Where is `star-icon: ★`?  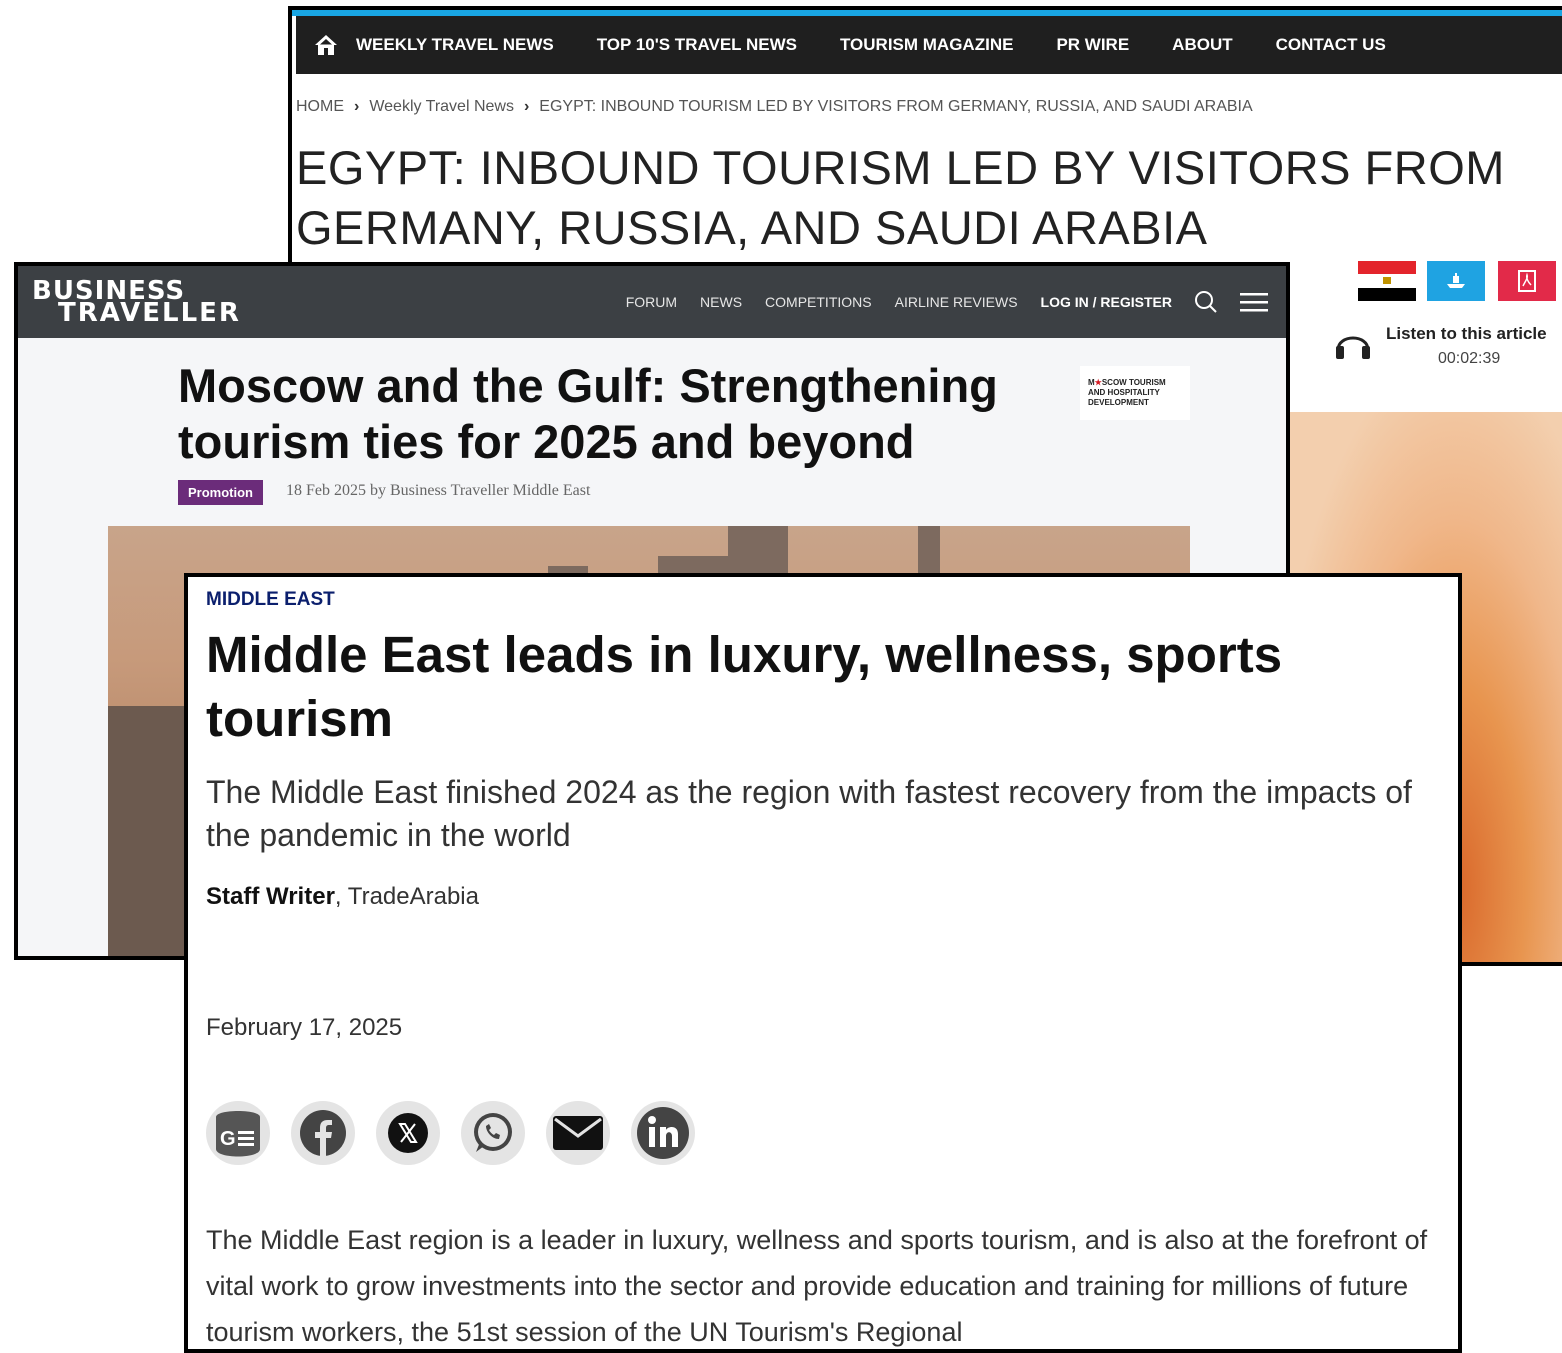
star-icon: ★ is located at coordinates (1098, 382).